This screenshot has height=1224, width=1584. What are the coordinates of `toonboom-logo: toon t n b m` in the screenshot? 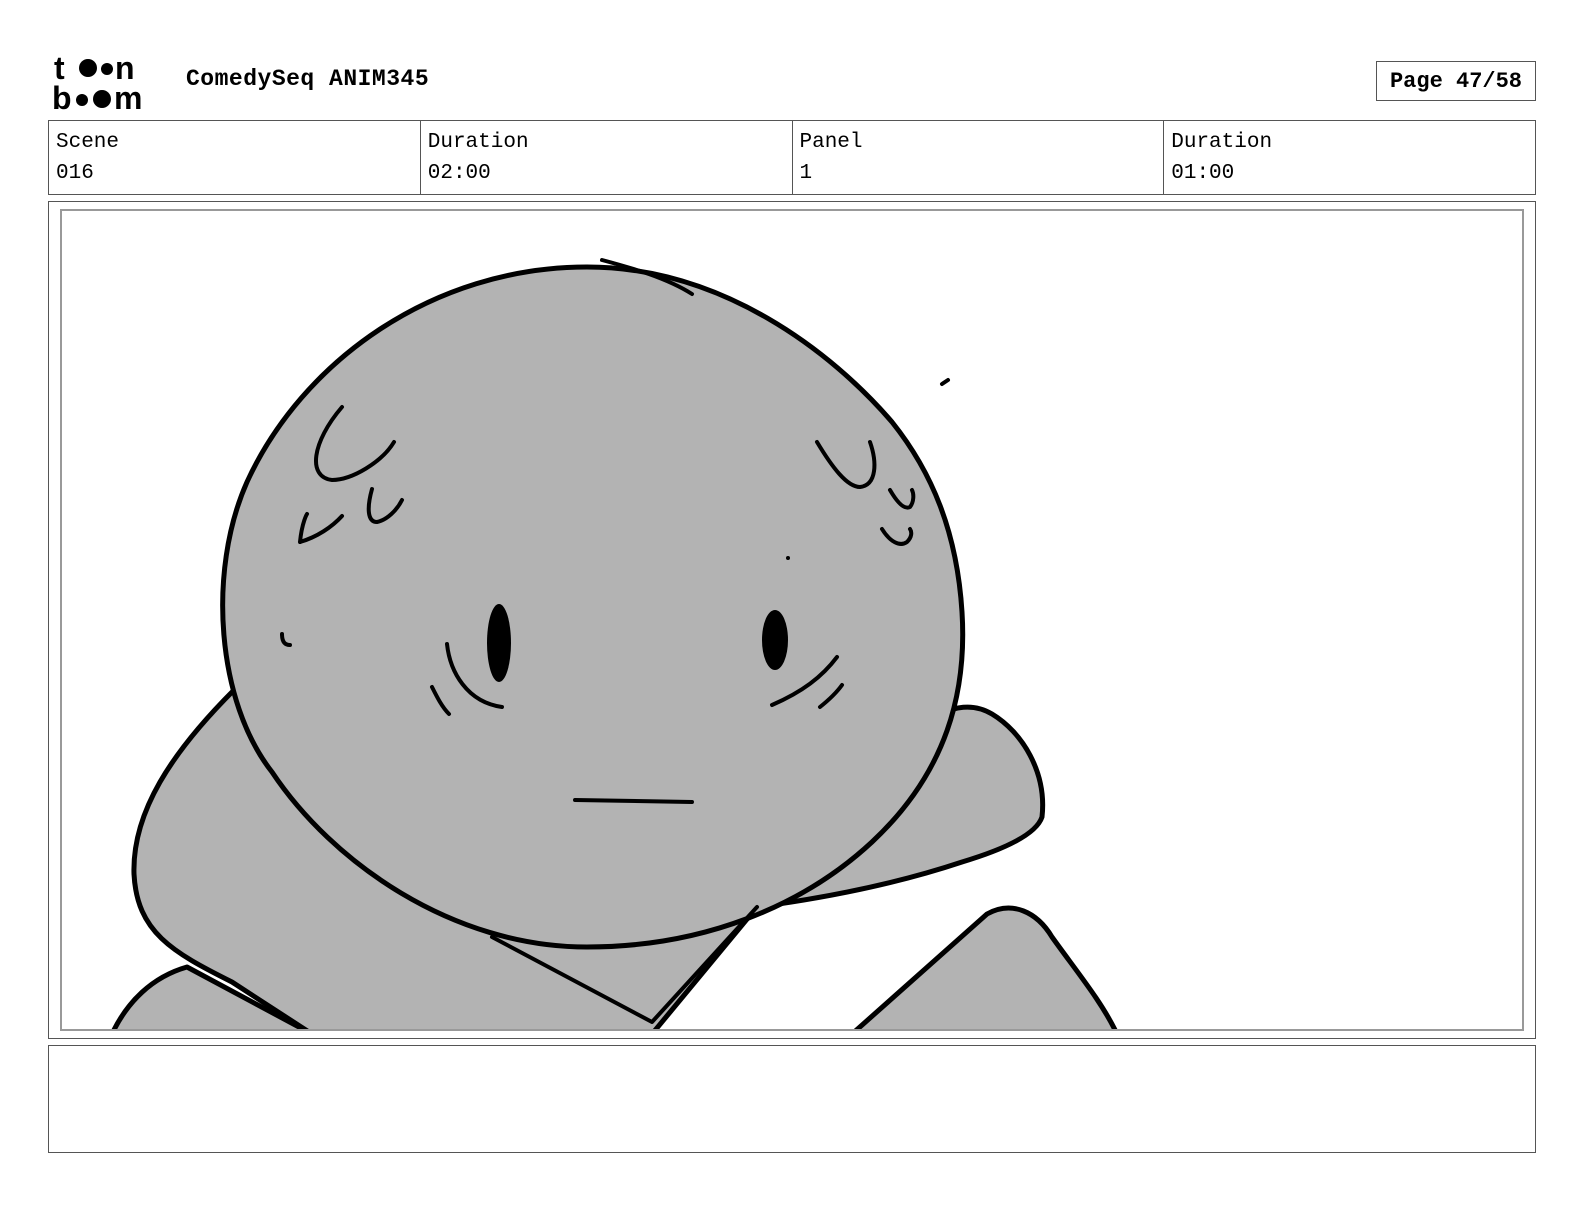 It's located at (108, 83).